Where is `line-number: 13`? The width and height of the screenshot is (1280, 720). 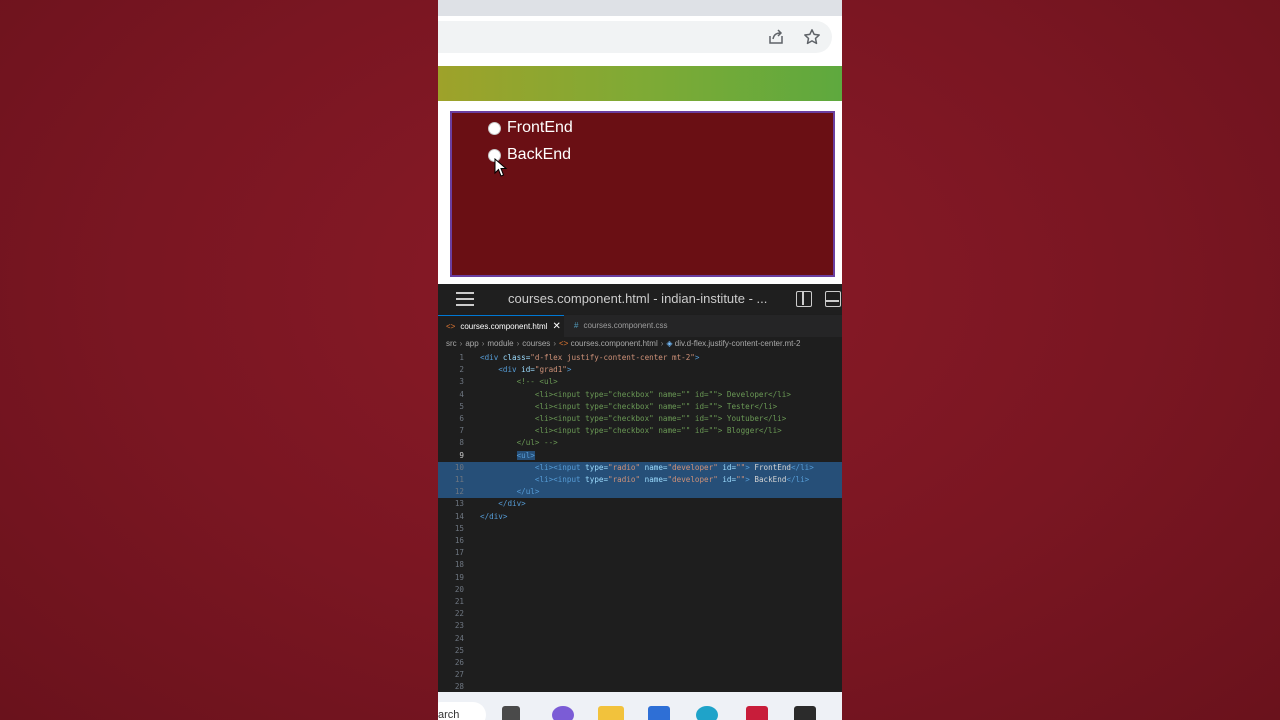
line-number: 13 is located at coordinates (459, 504).